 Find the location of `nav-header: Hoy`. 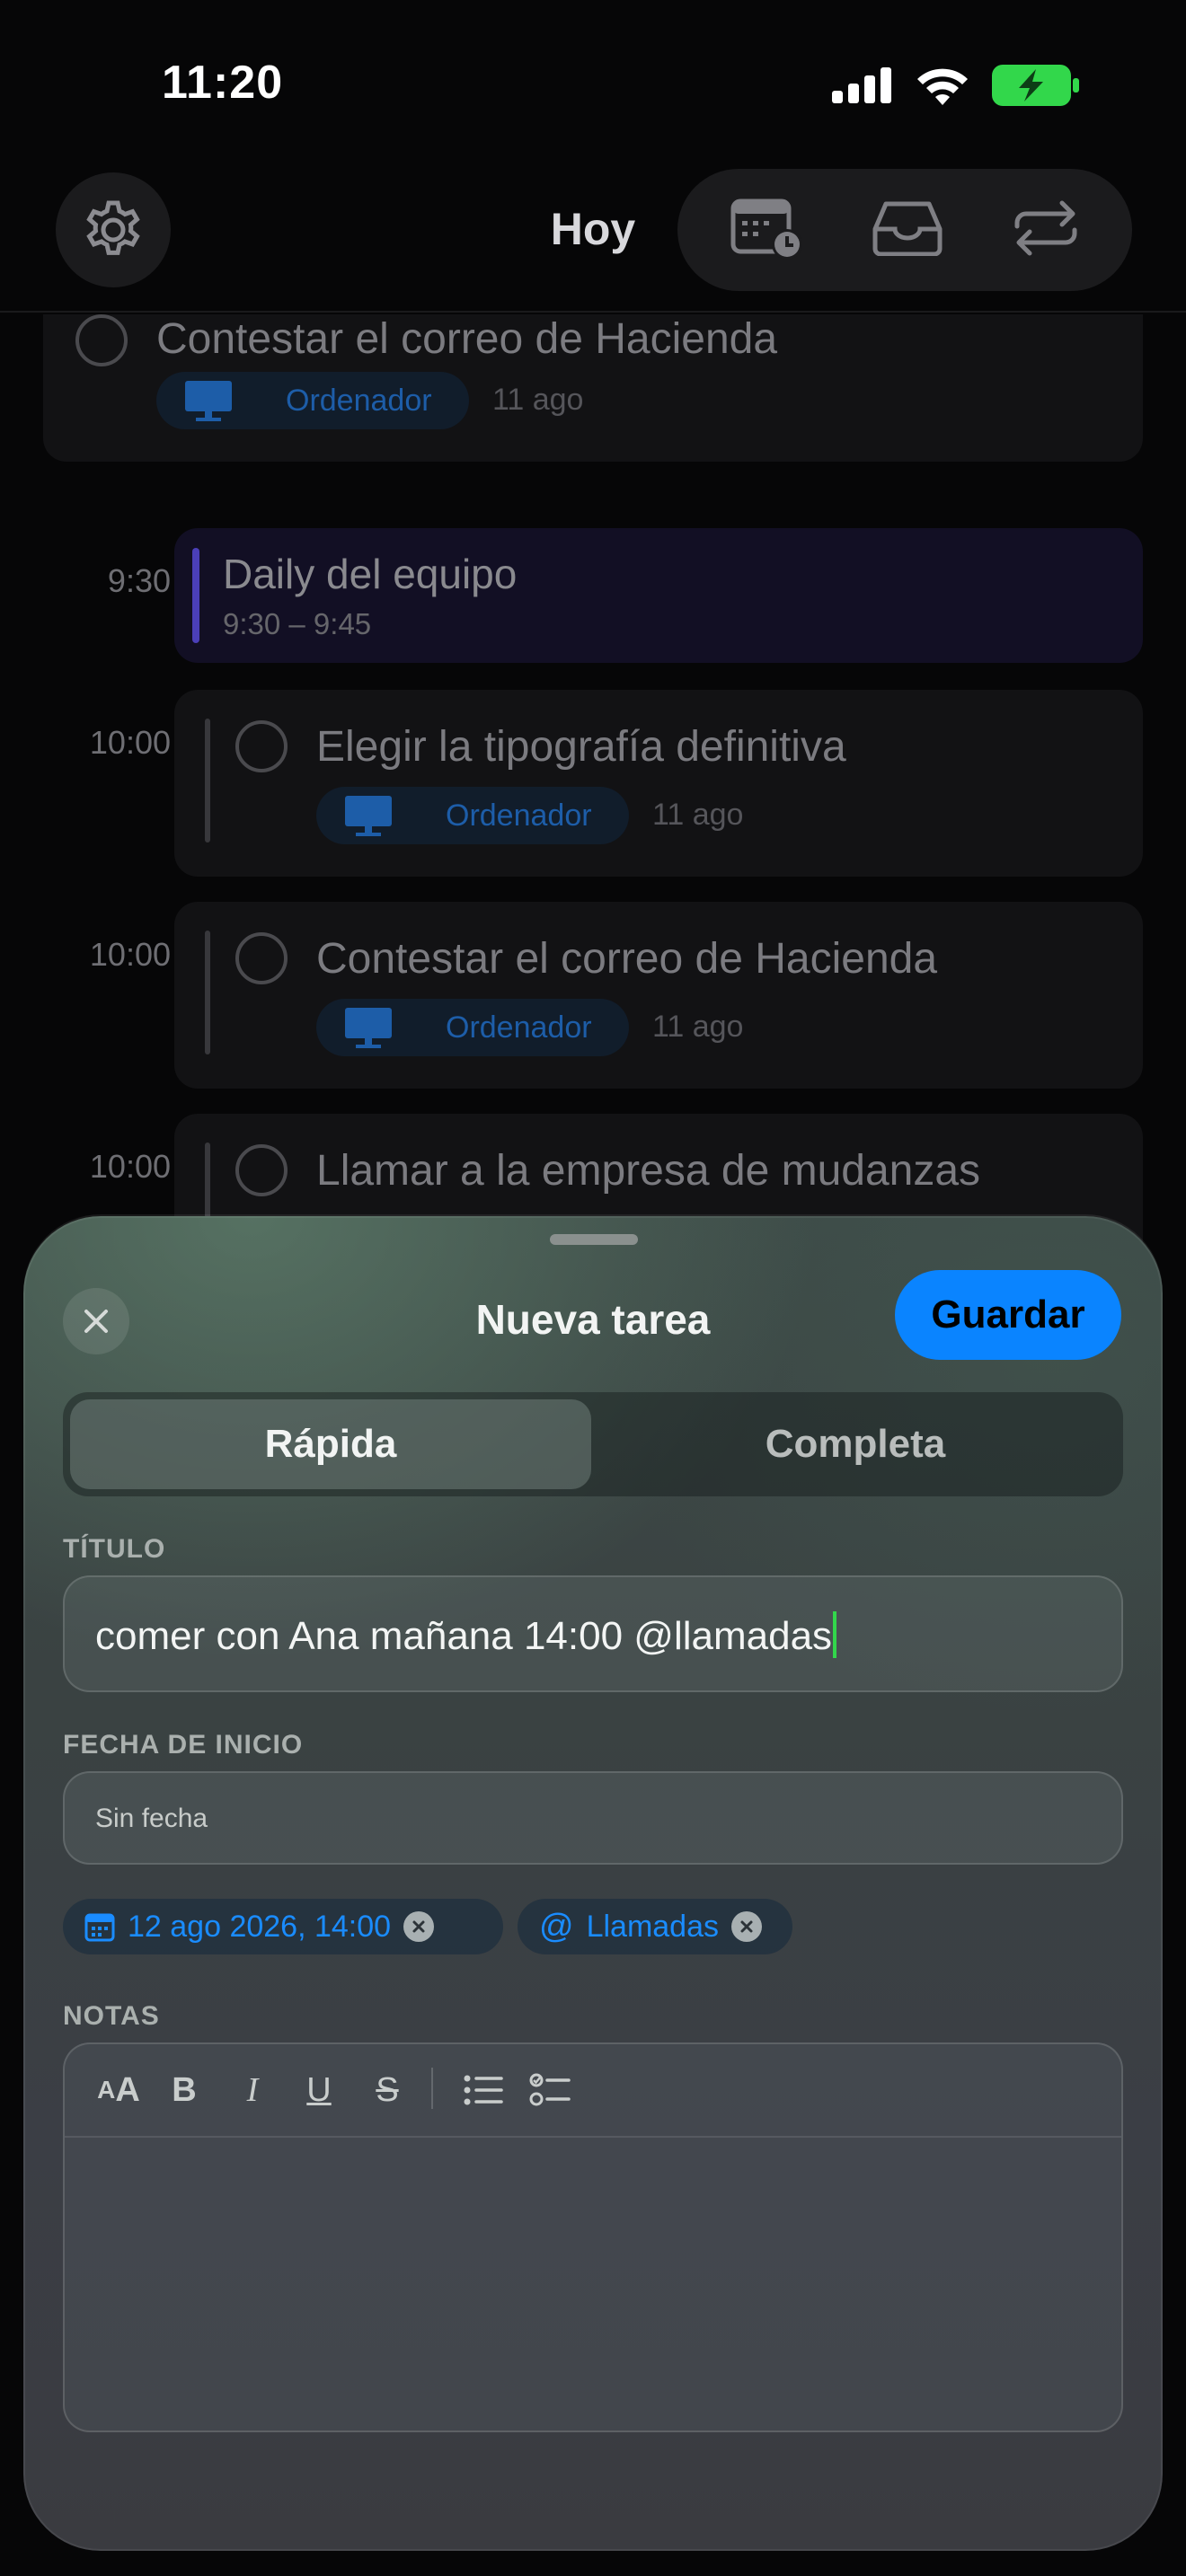

nav-header: Hoy is located at coordinates (593, 237).